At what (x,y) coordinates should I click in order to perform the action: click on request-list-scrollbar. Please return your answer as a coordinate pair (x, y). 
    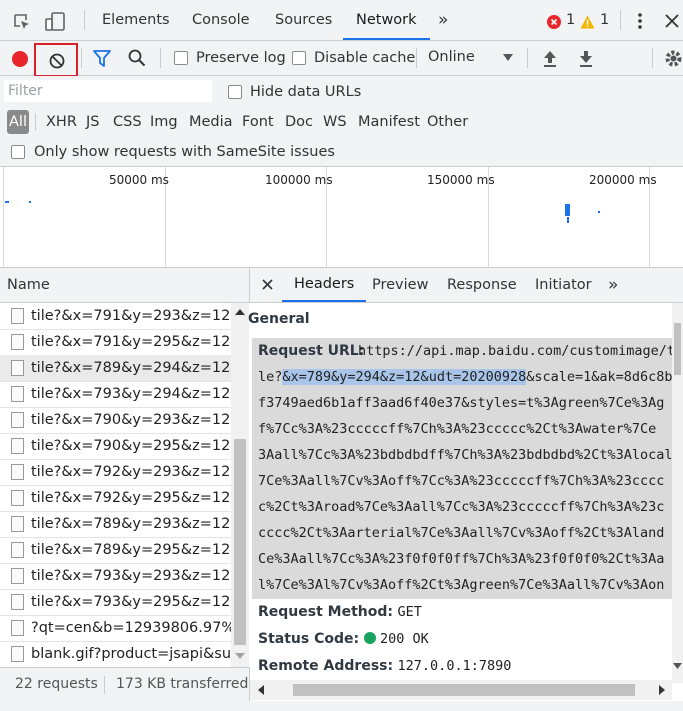
    Looking at the image, I should click on (240, 485).